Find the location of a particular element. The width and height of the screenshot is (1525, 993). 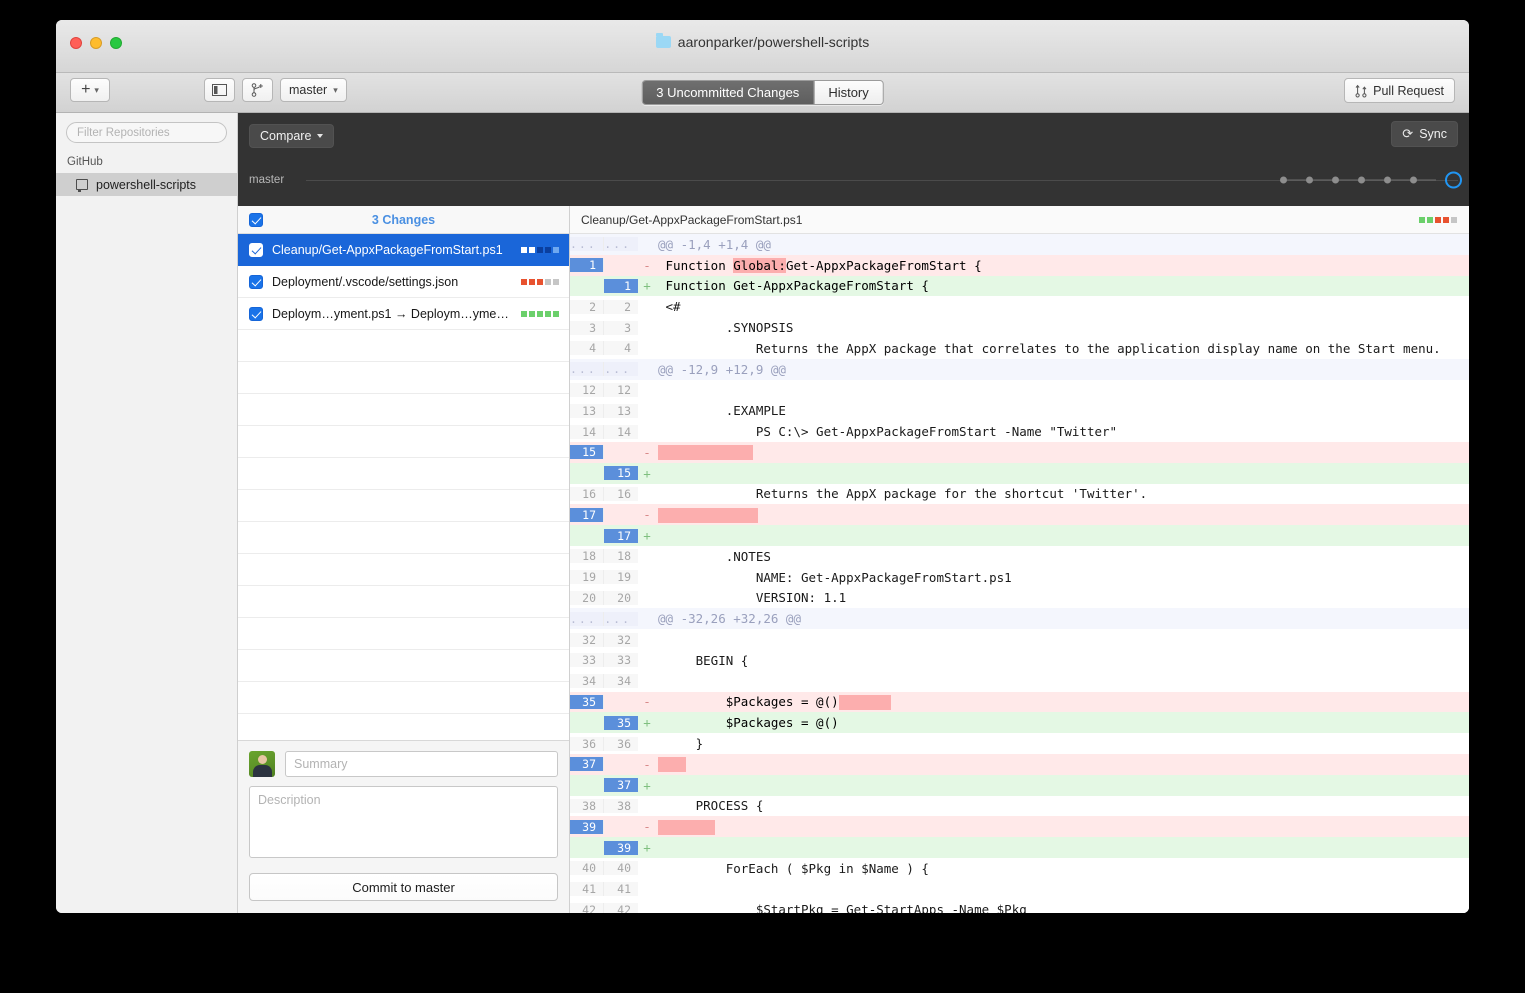

changes-count-label: 3 Changes is located at coordinates (403, 219).